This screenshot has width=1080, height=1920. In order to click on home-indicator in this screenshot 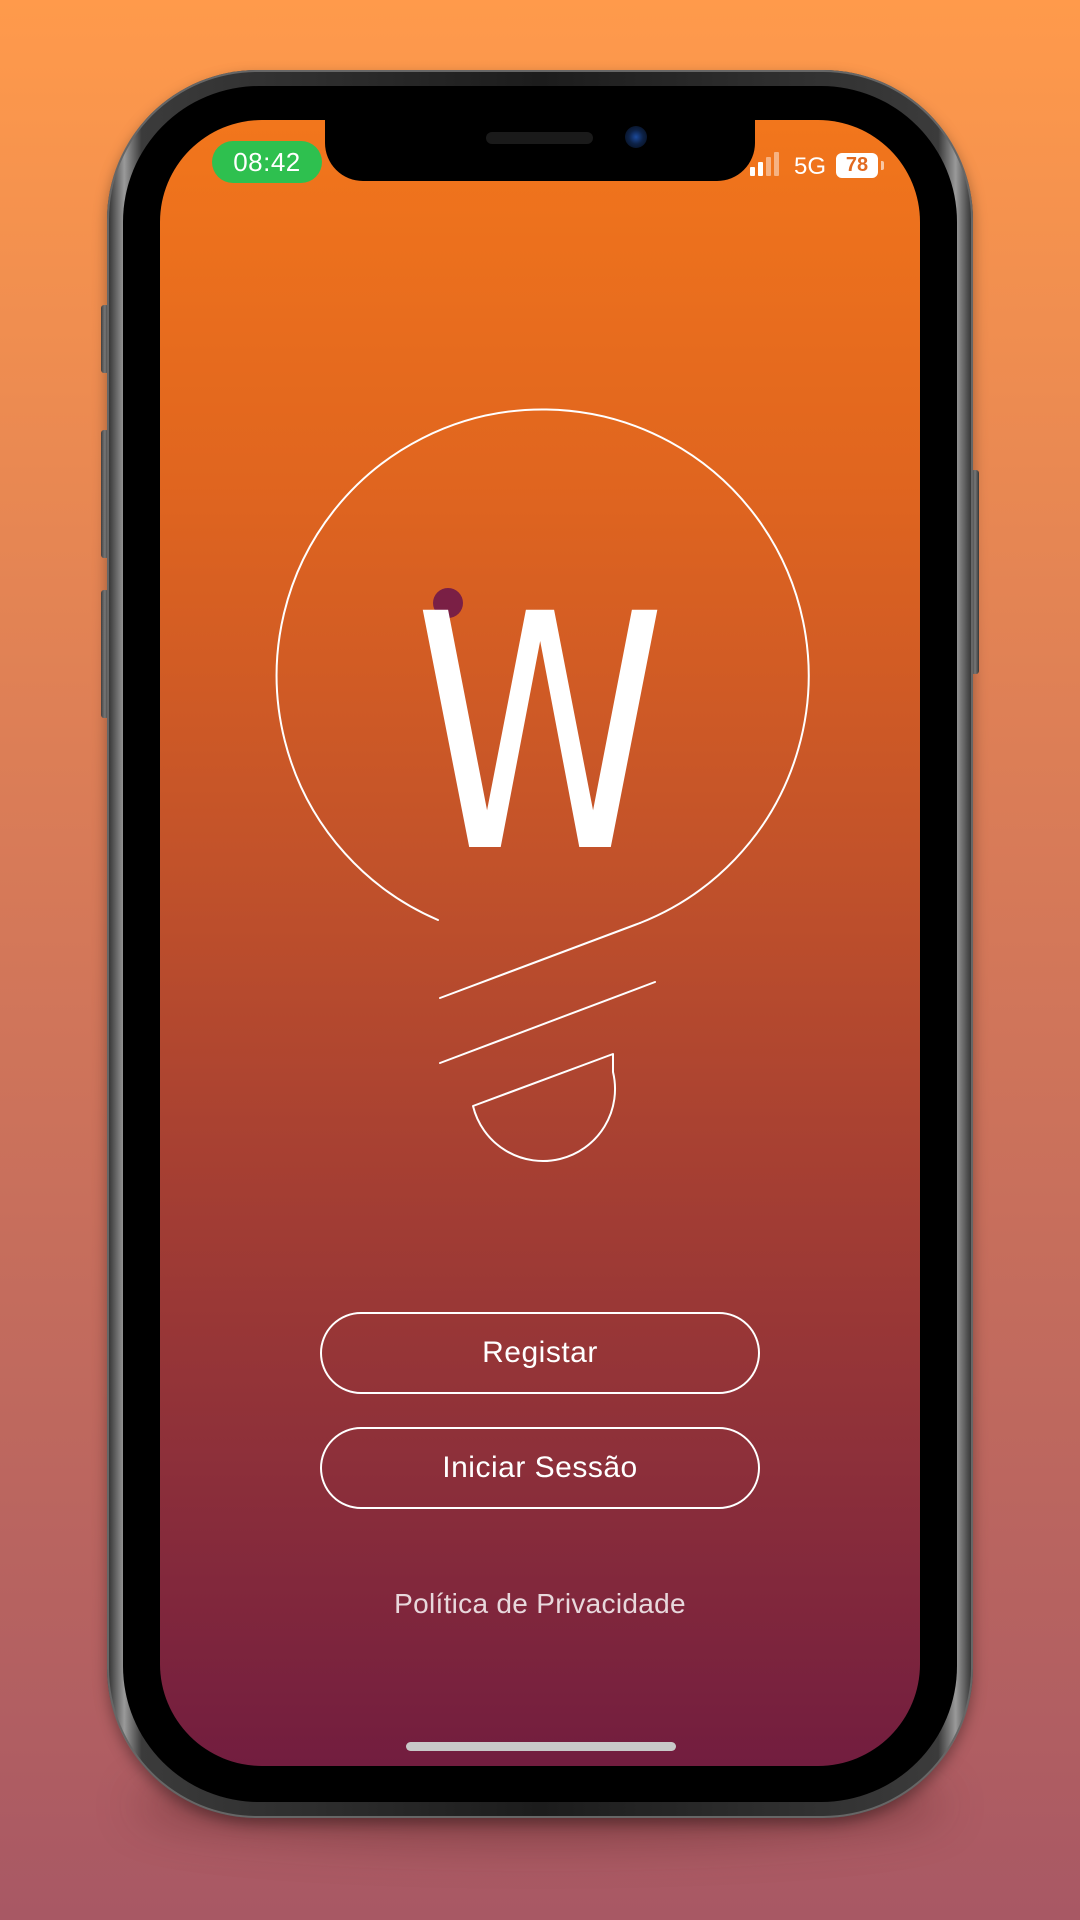, I will do `click(541, 1746)`.